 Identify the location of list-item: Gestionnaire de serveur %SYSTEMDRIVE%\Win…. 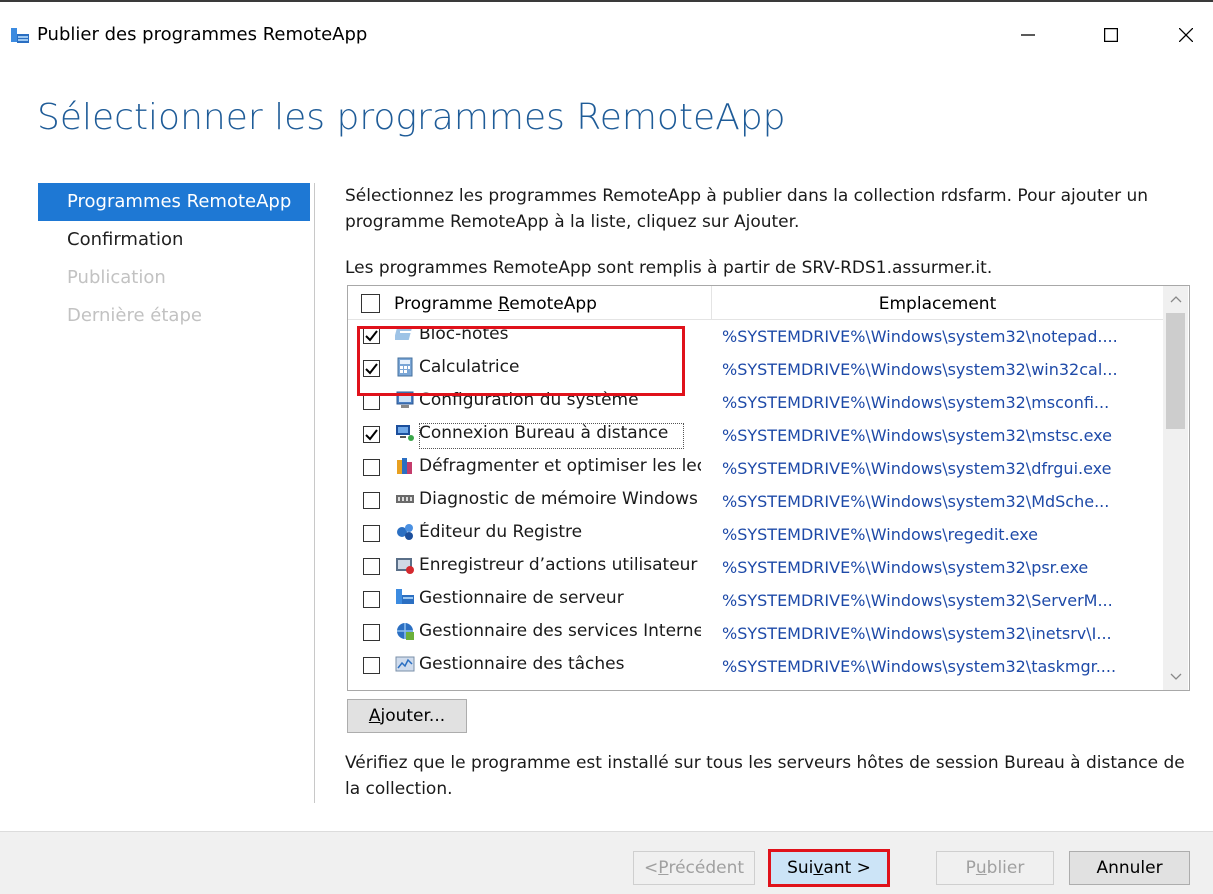
(755, 599).